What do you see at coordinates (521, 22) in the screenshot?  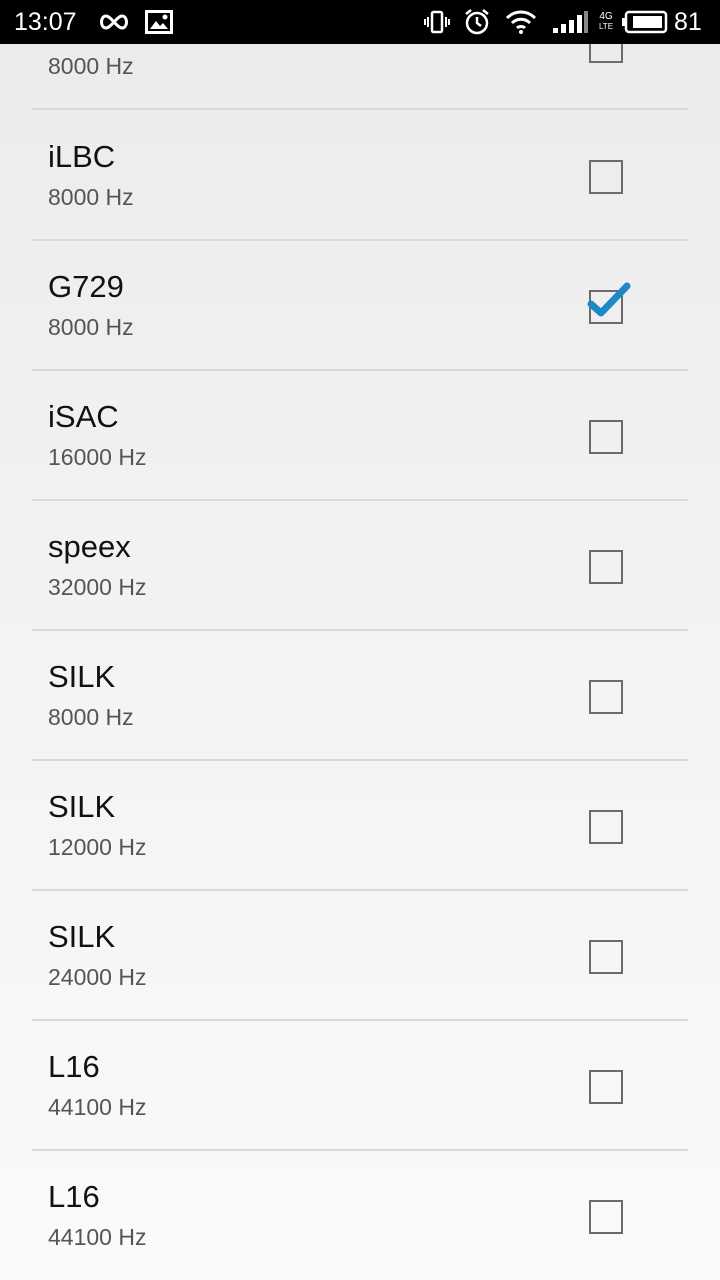 I see `wifi-icon` at bounding box center [521, 22].